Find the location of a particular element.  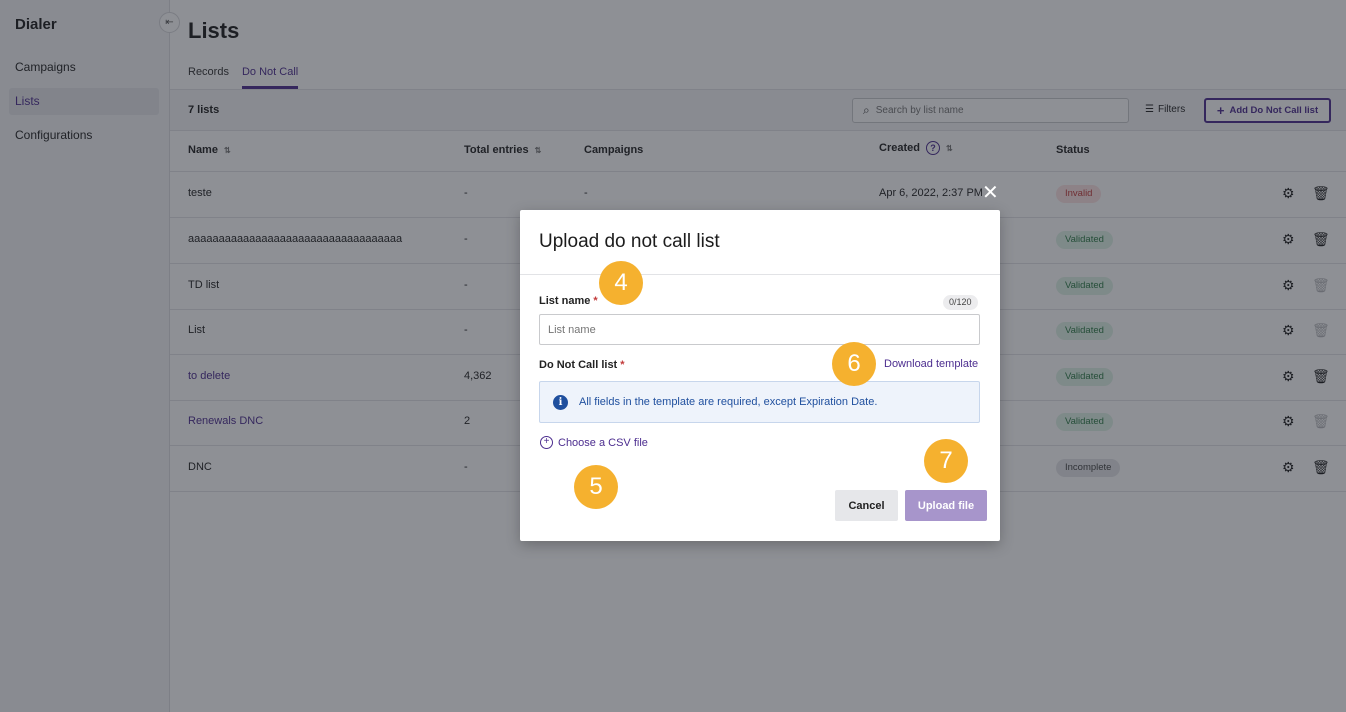

dnc-list-label: Do Not Call list * is located at coordinates (582, 365).